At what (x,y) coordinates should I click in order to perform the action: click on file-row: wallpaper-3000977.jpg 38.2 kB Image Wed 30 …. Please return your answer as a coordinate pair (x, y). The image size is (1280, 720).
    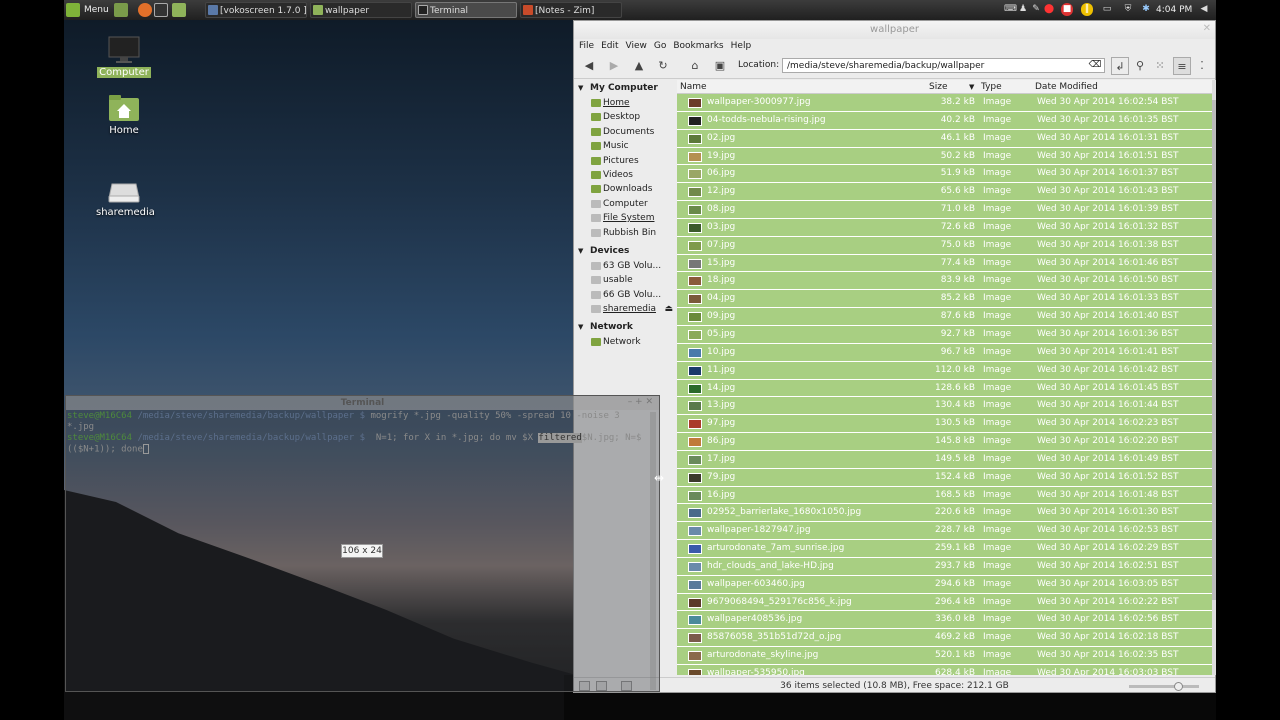
    Looking at the image, I should click on (944, 103).